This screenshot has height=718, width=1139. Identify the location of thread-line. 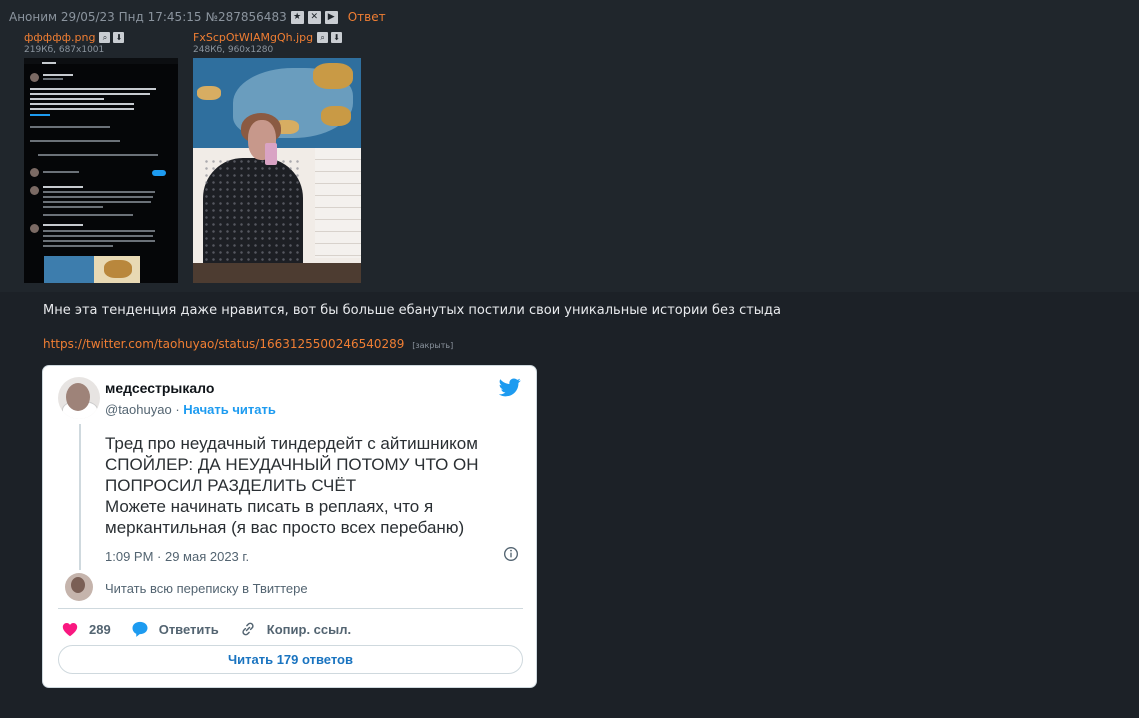
(80, 497).